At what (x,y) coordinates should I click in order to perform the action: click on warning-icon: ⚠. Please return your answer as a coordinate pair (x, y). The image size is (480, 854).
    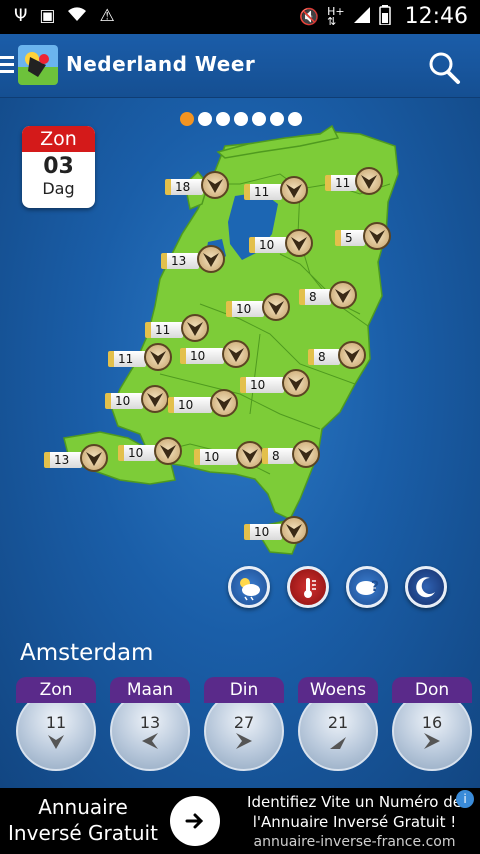
    Looking at the image, I should click on (107, 16).